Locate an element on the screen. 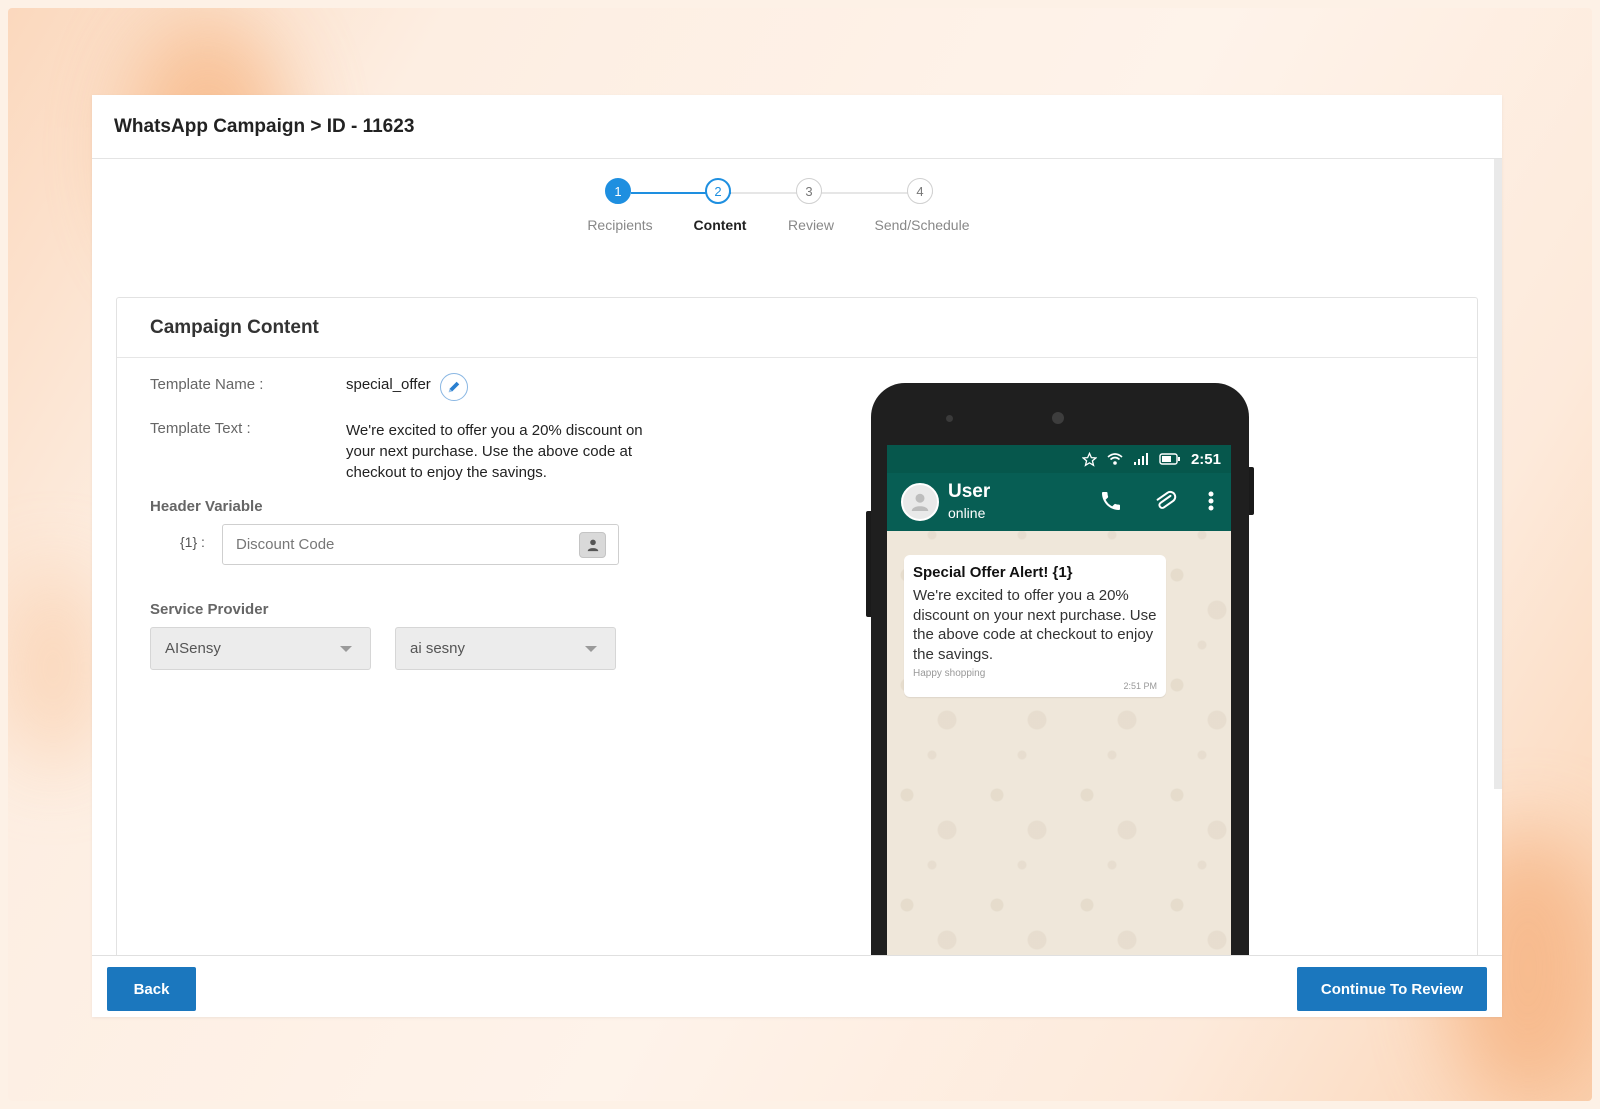 The image size is (1600, 1109). phone-call-icon is located at coordinates (1111, 501).